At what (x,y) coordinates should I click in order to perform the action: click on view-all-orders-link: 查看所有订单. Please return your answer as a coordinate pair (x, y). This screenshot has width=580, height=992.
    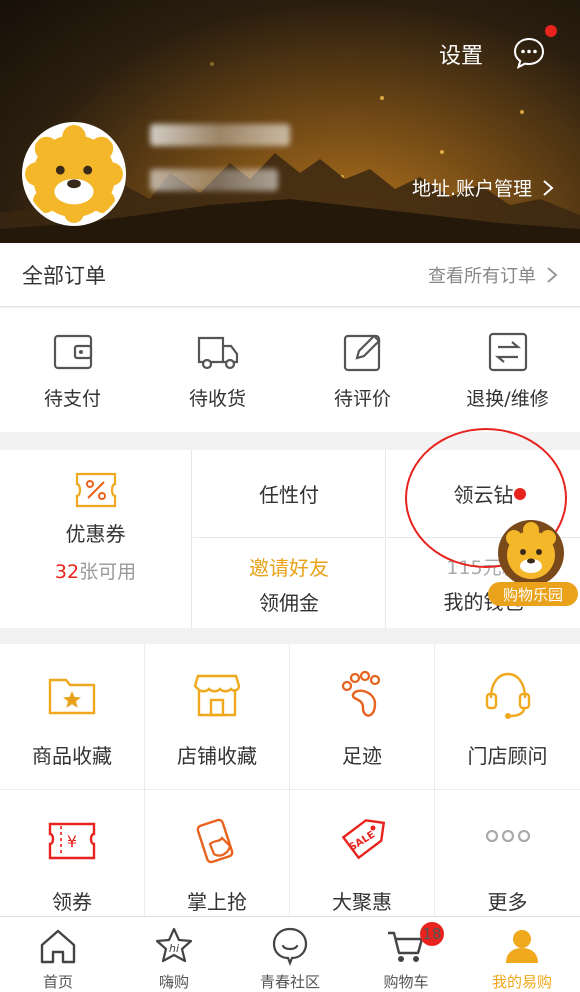
    Looking at the image, I should click on (493, 275).